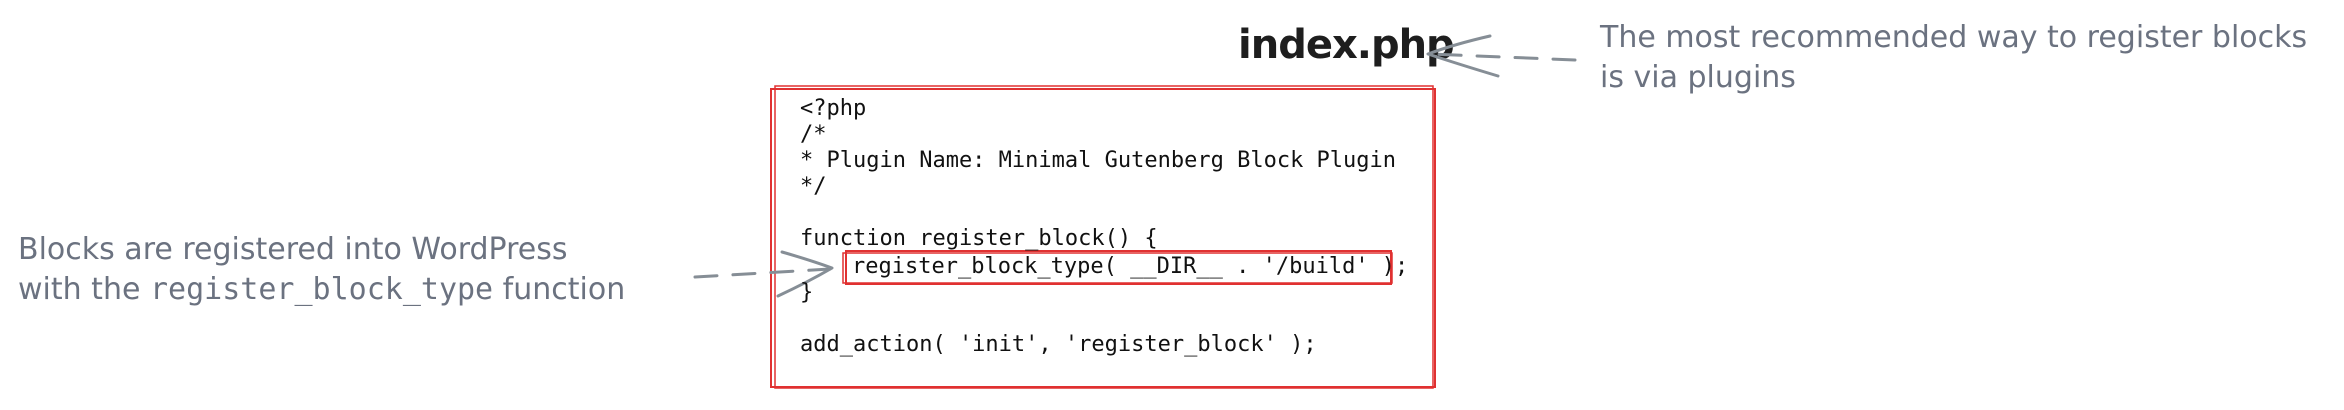  What do you see at coordinates (833, 108) in the screenshot?
I see `code-line: <?php` at bounding box center [833, 108].